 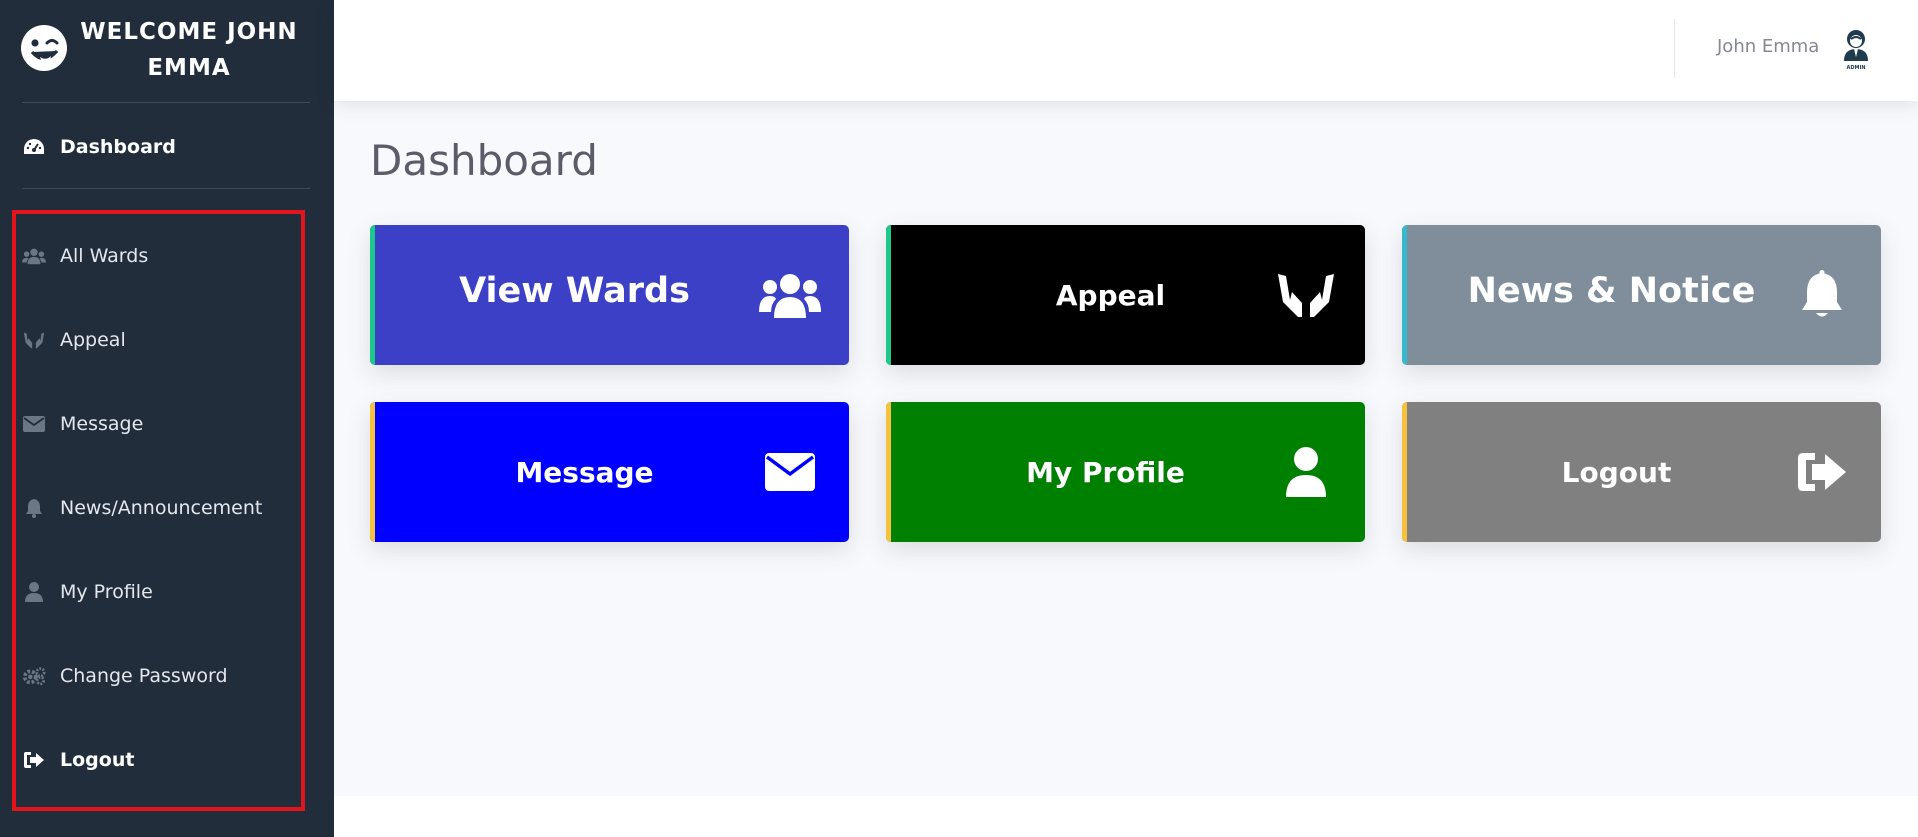 What do you see at coordinates (1855, 68) in the screenshot?
I see `avatar-caption: ADMIN` at bounding box center [1855, 68].